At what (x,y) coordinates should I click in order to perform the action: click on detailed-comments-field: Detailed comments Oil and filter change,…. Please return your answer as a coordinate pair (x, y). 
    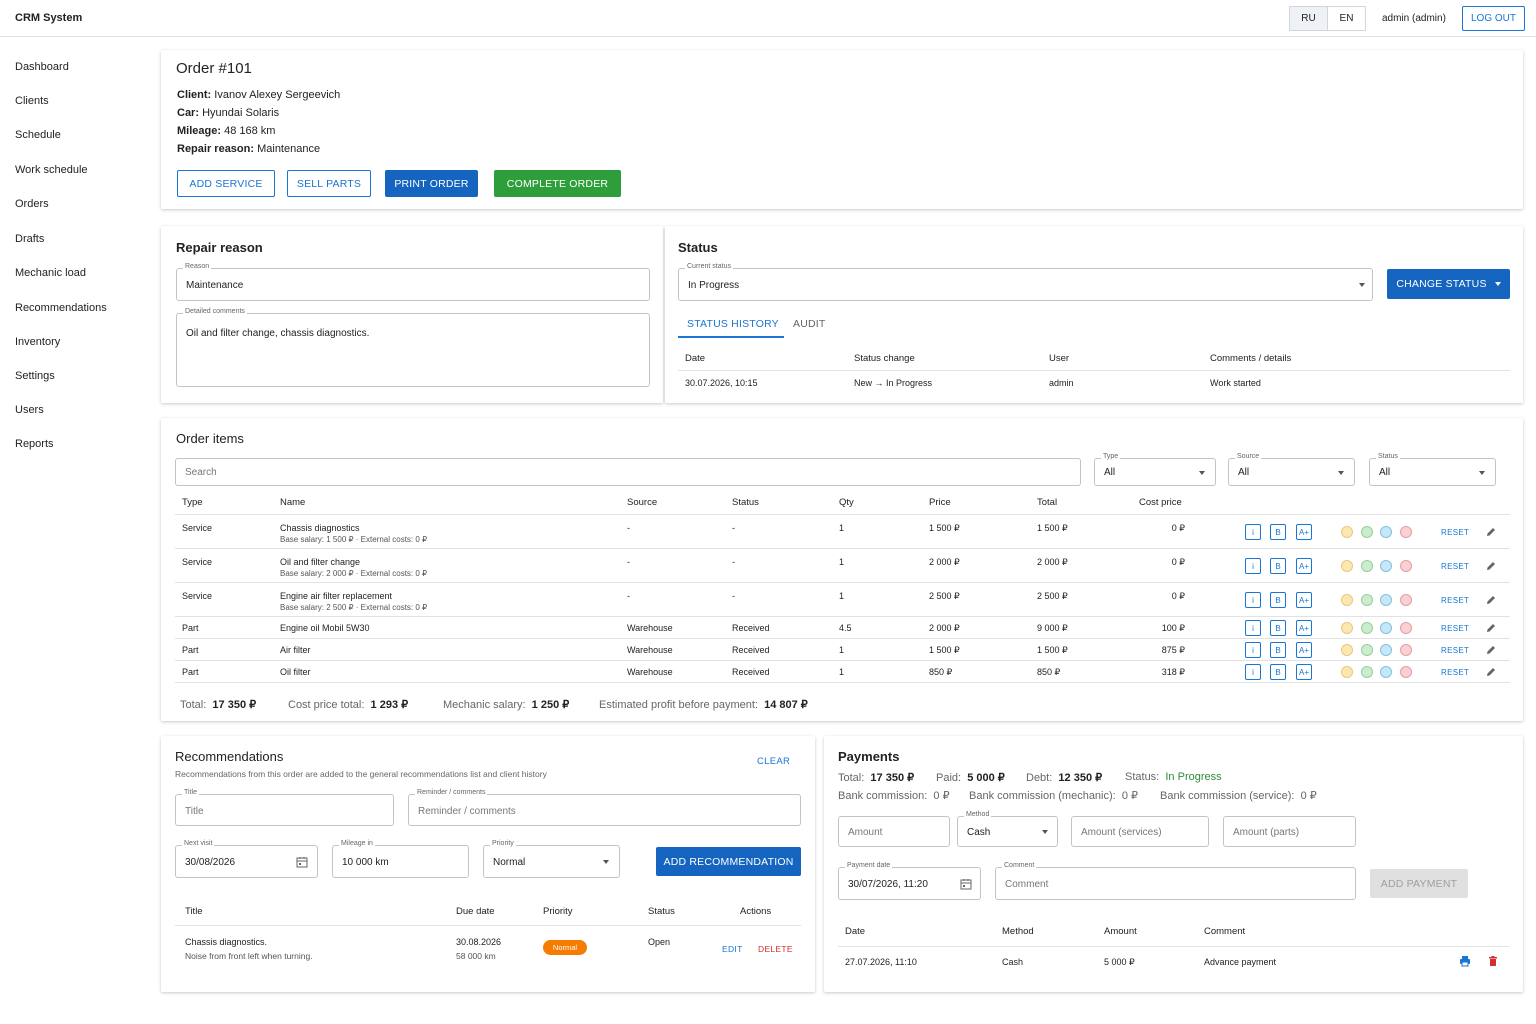
    Looking at the image, I should click on (413, 347).